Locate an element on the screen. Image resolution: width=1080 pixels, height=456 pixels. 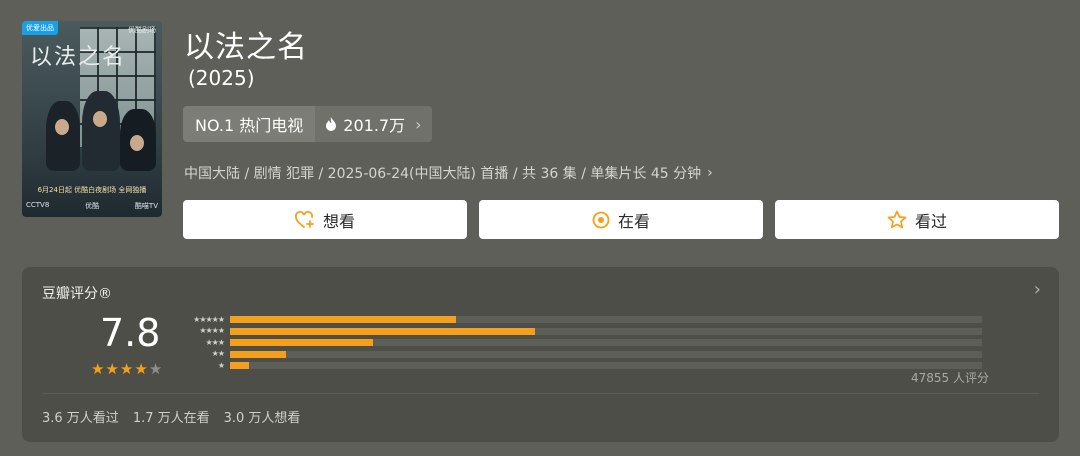
distribution-row: ★ is located at coordinates (581, 366).